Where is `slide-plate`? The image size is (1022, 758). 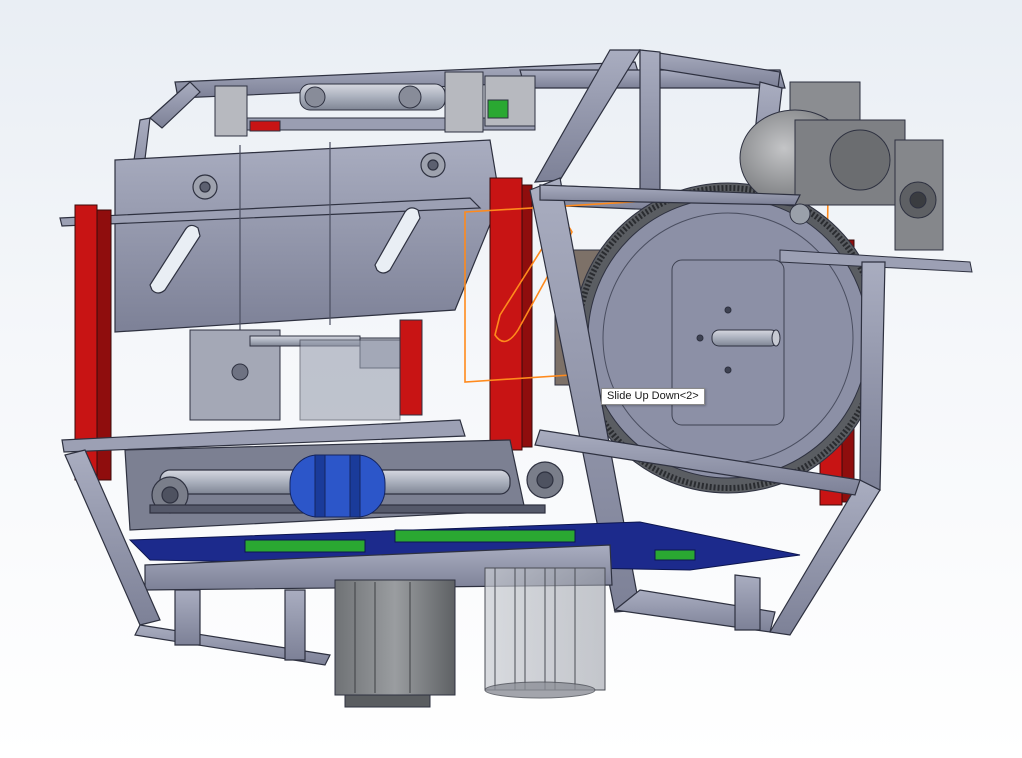
slide-plate is located at coordinates (280, 236).